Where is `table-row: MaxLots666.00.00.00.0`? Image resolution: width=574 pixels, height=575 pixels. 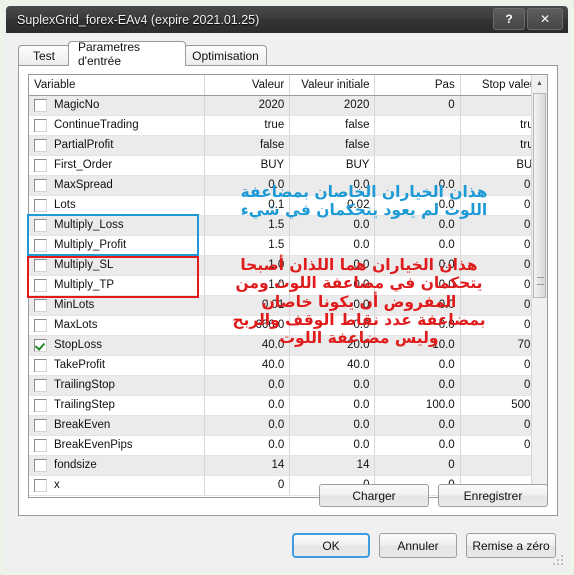 table-row: MaxLots666.00.00.00.0 is located at coordinates (288, 325).